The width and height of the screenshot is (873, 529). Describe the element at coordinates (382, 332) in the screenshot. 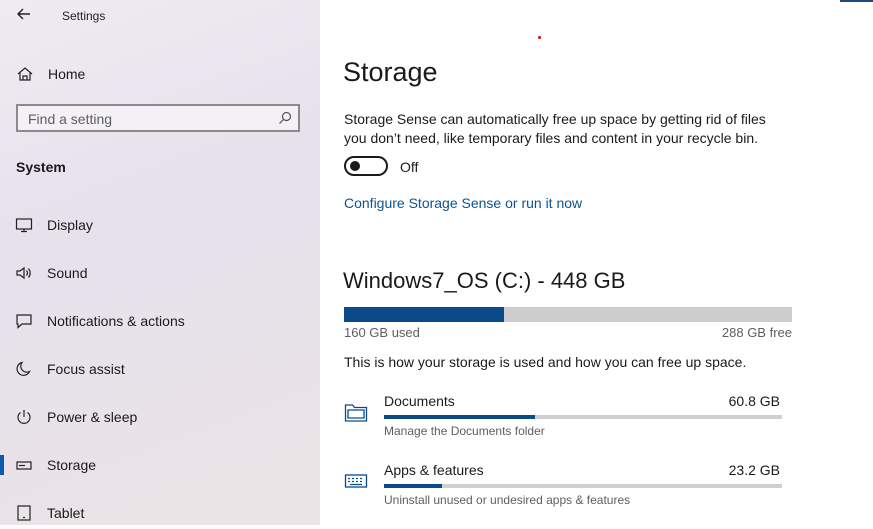

I see `used-space-label: 160 GB used` at that location.